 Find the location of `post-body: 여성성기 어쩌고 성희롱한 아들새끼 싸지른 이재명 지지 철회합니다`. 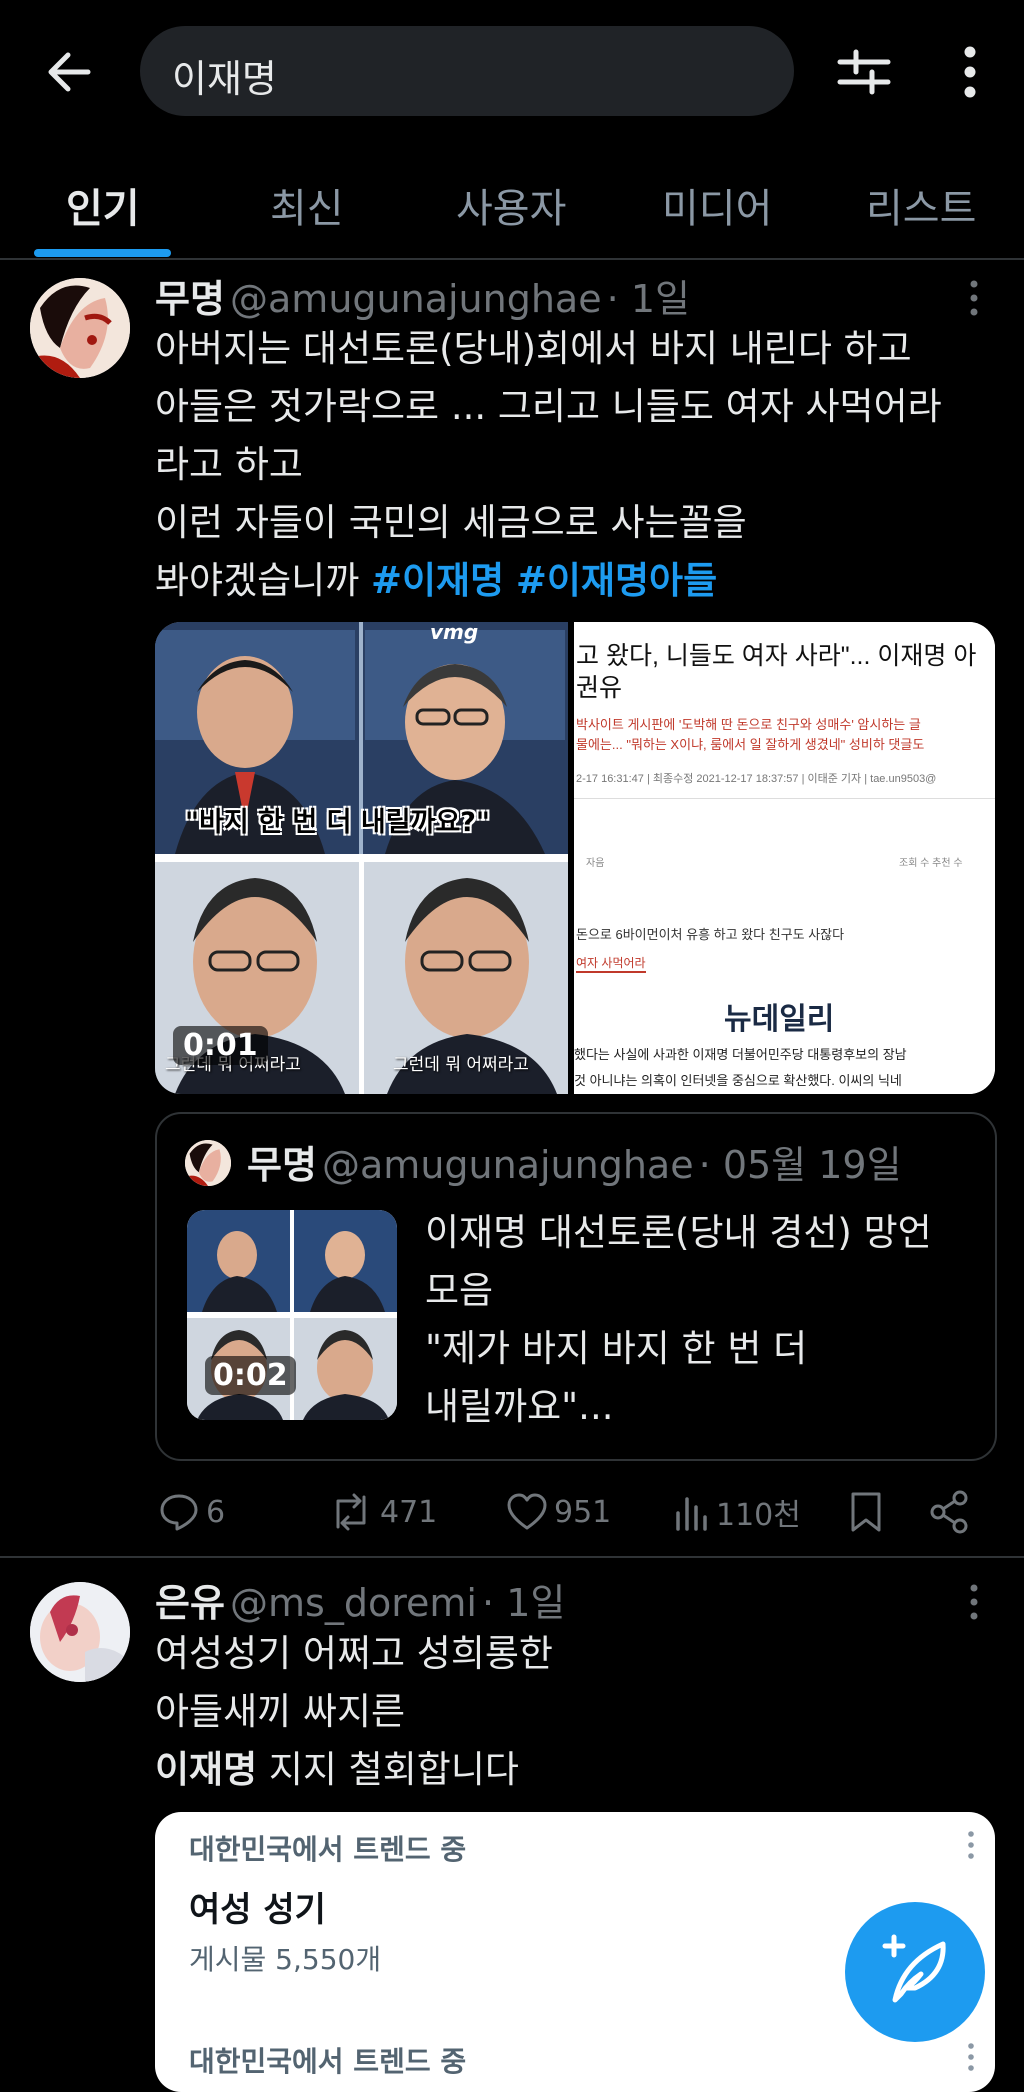

post-body: 여성성기 어쩌고 성희롱한 아들새끼 싸지른 이재명 지지 철회합니다 is located at coordinates (575, 1712).